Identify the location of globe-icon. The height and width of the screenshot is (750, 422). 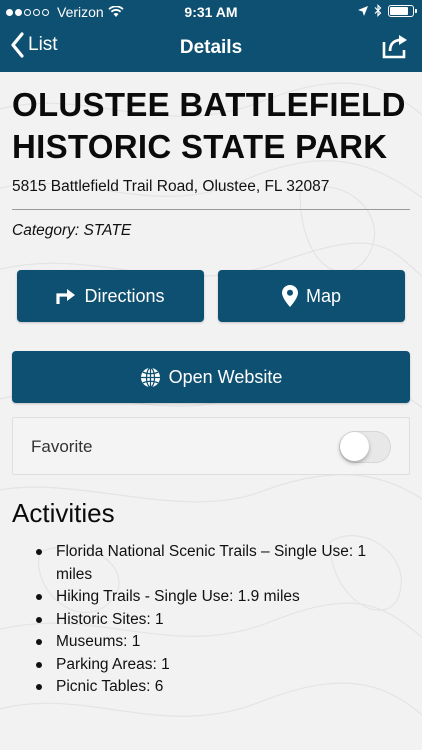
(150, 377).